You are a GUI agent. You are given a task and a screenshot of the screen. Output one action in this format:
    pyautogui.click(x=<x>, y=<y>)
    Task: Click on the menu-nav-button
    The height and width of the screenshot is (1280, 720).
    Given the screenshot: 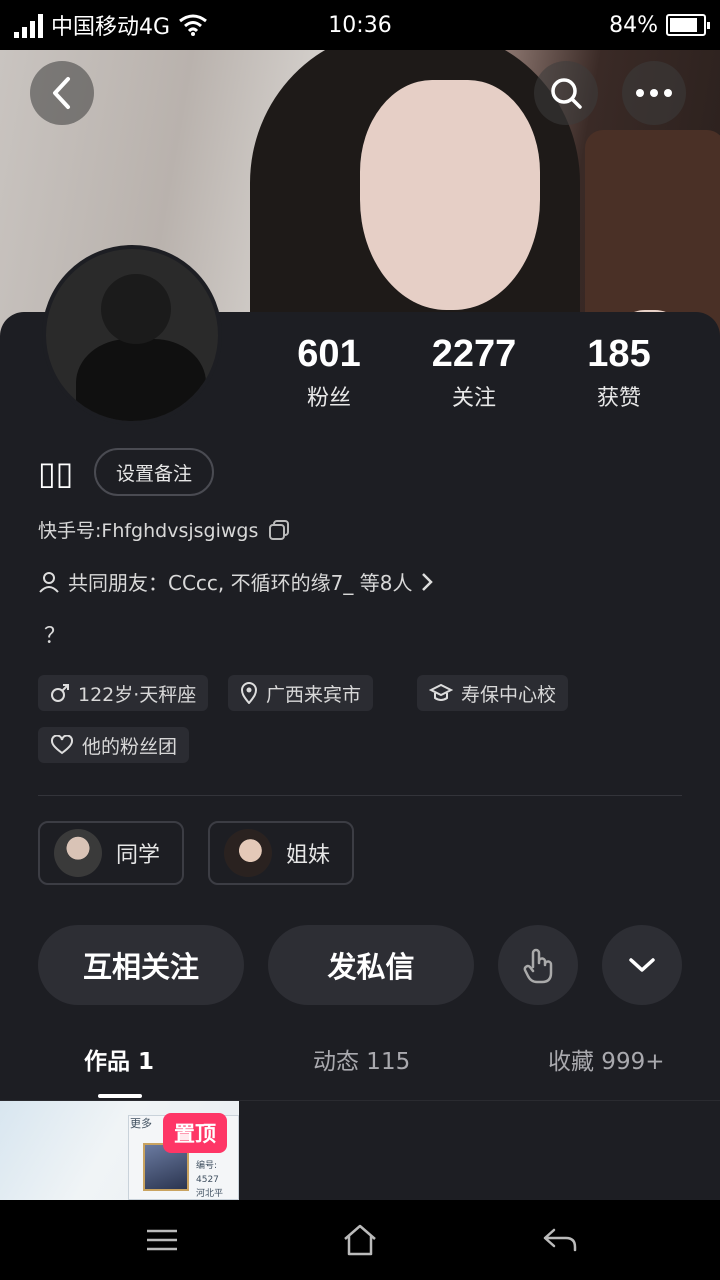 What is the action you would take?
    pyautogui.click(x=162, y=1240)
    